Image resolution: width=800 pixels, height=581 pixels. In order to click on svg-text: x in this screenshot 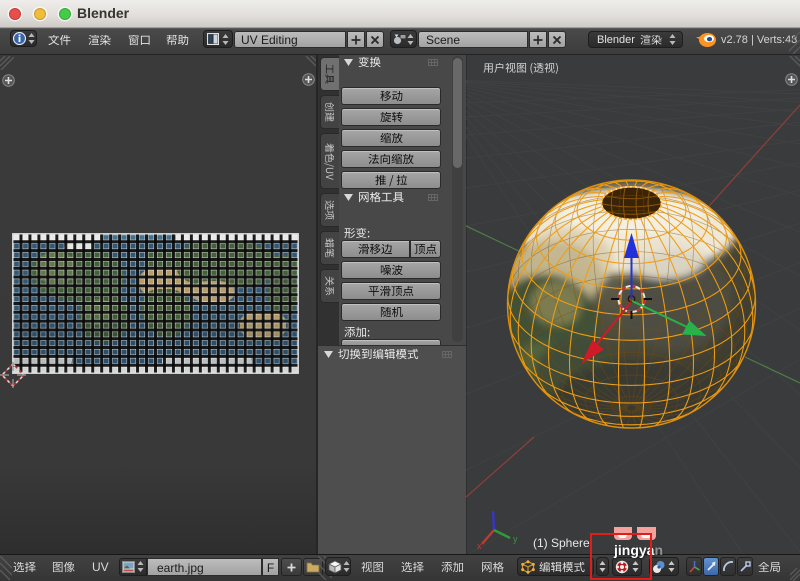, I will do `click(479, 545)`.